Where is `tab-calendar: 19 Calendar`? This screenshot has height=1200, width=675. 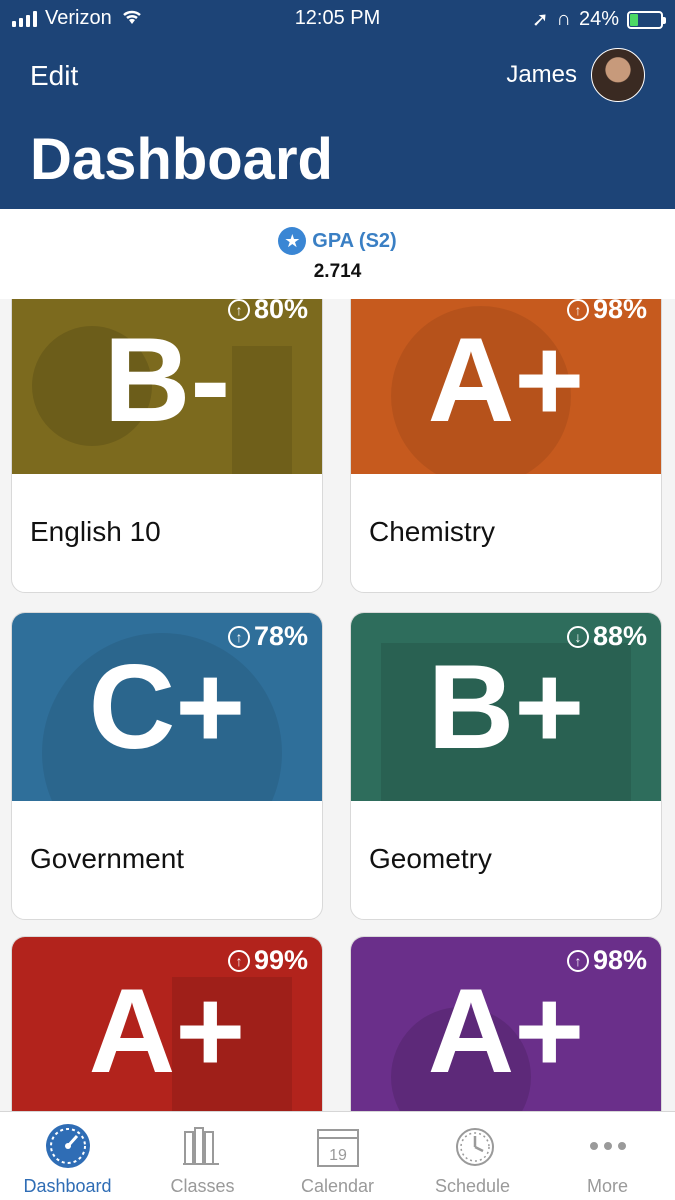
tab-calendar: 19 Calendar is located at coordinates (337, 1156).